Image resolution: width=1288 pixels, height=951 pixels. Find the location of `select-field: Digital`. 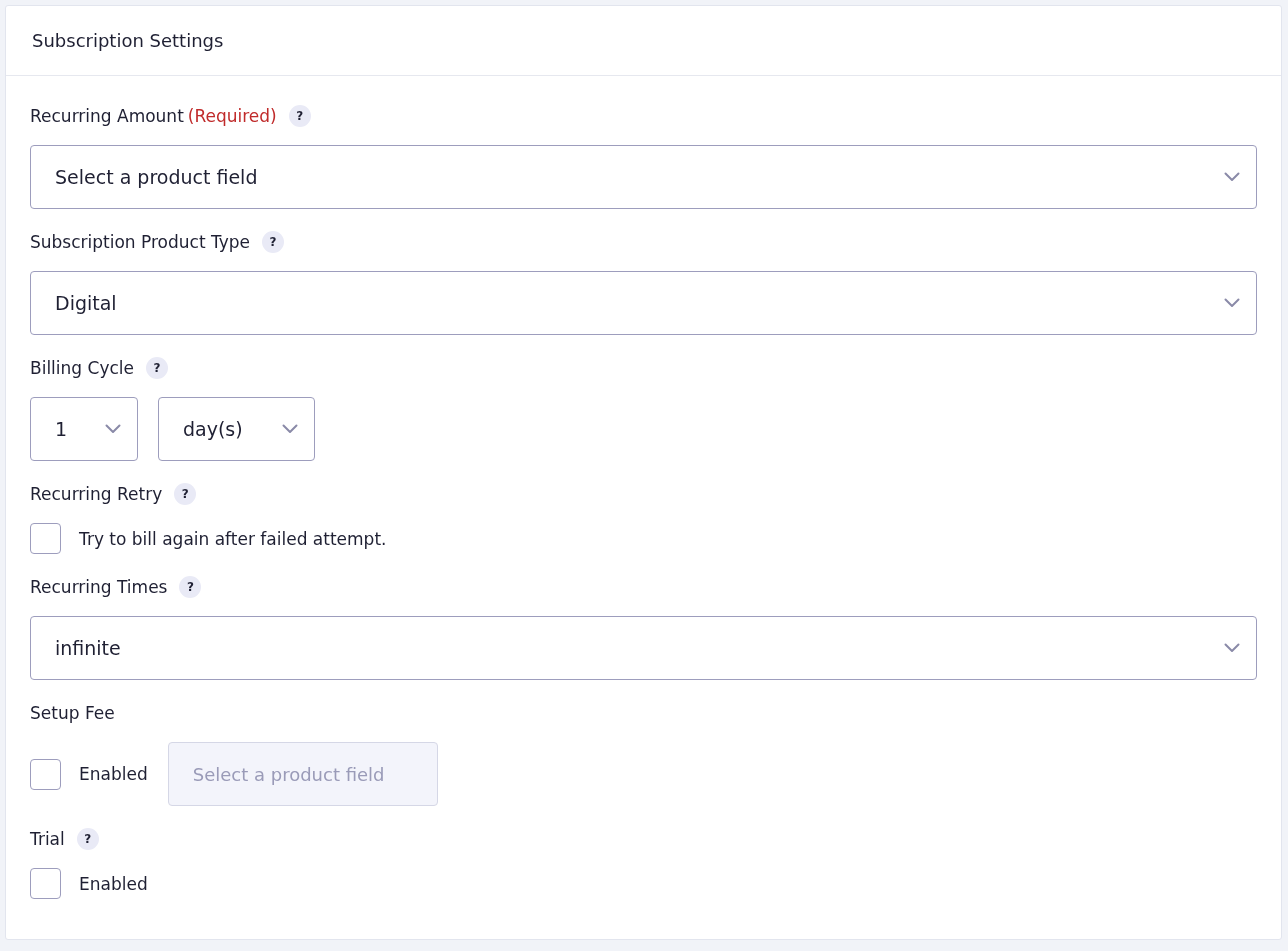

select-field: Digital is located at coordinates (643, 303).